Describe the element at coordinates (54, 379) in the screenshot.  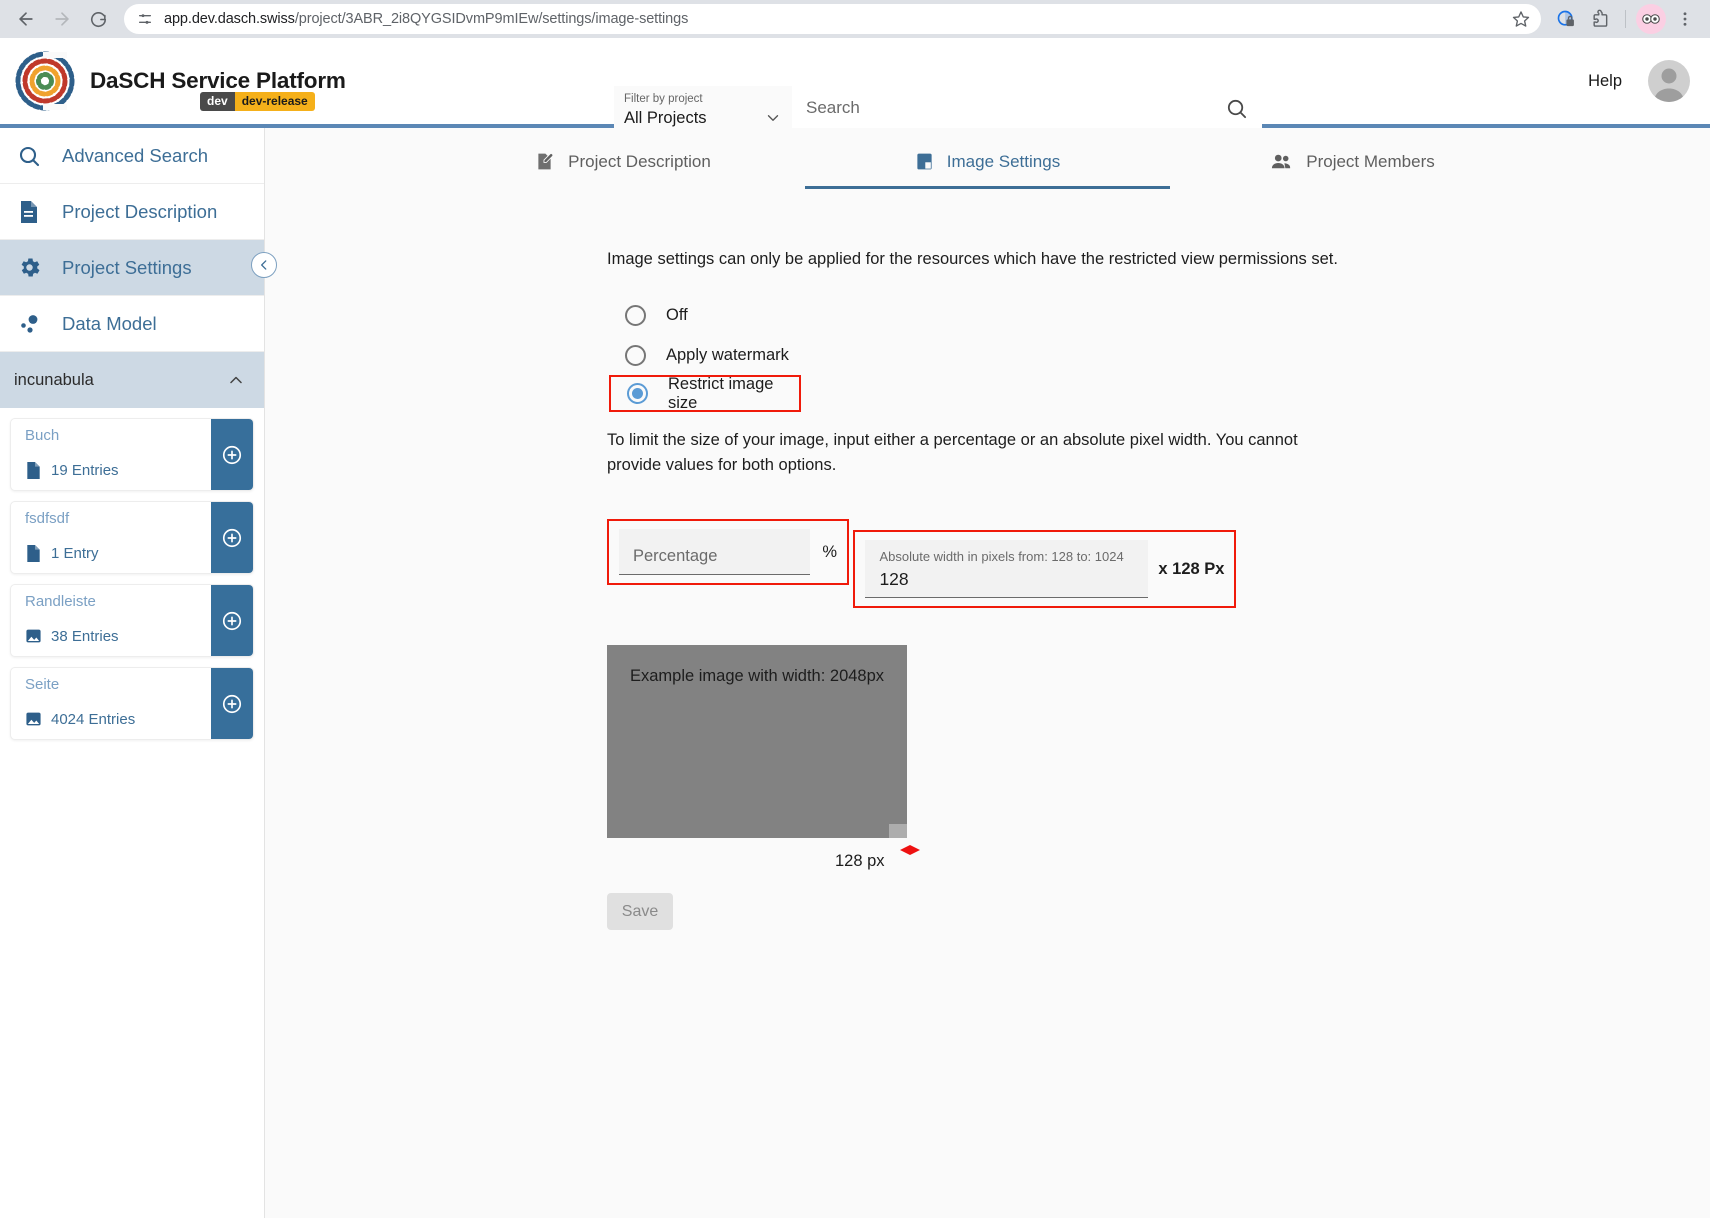
I see `project-group-name: incunabula` at that location.